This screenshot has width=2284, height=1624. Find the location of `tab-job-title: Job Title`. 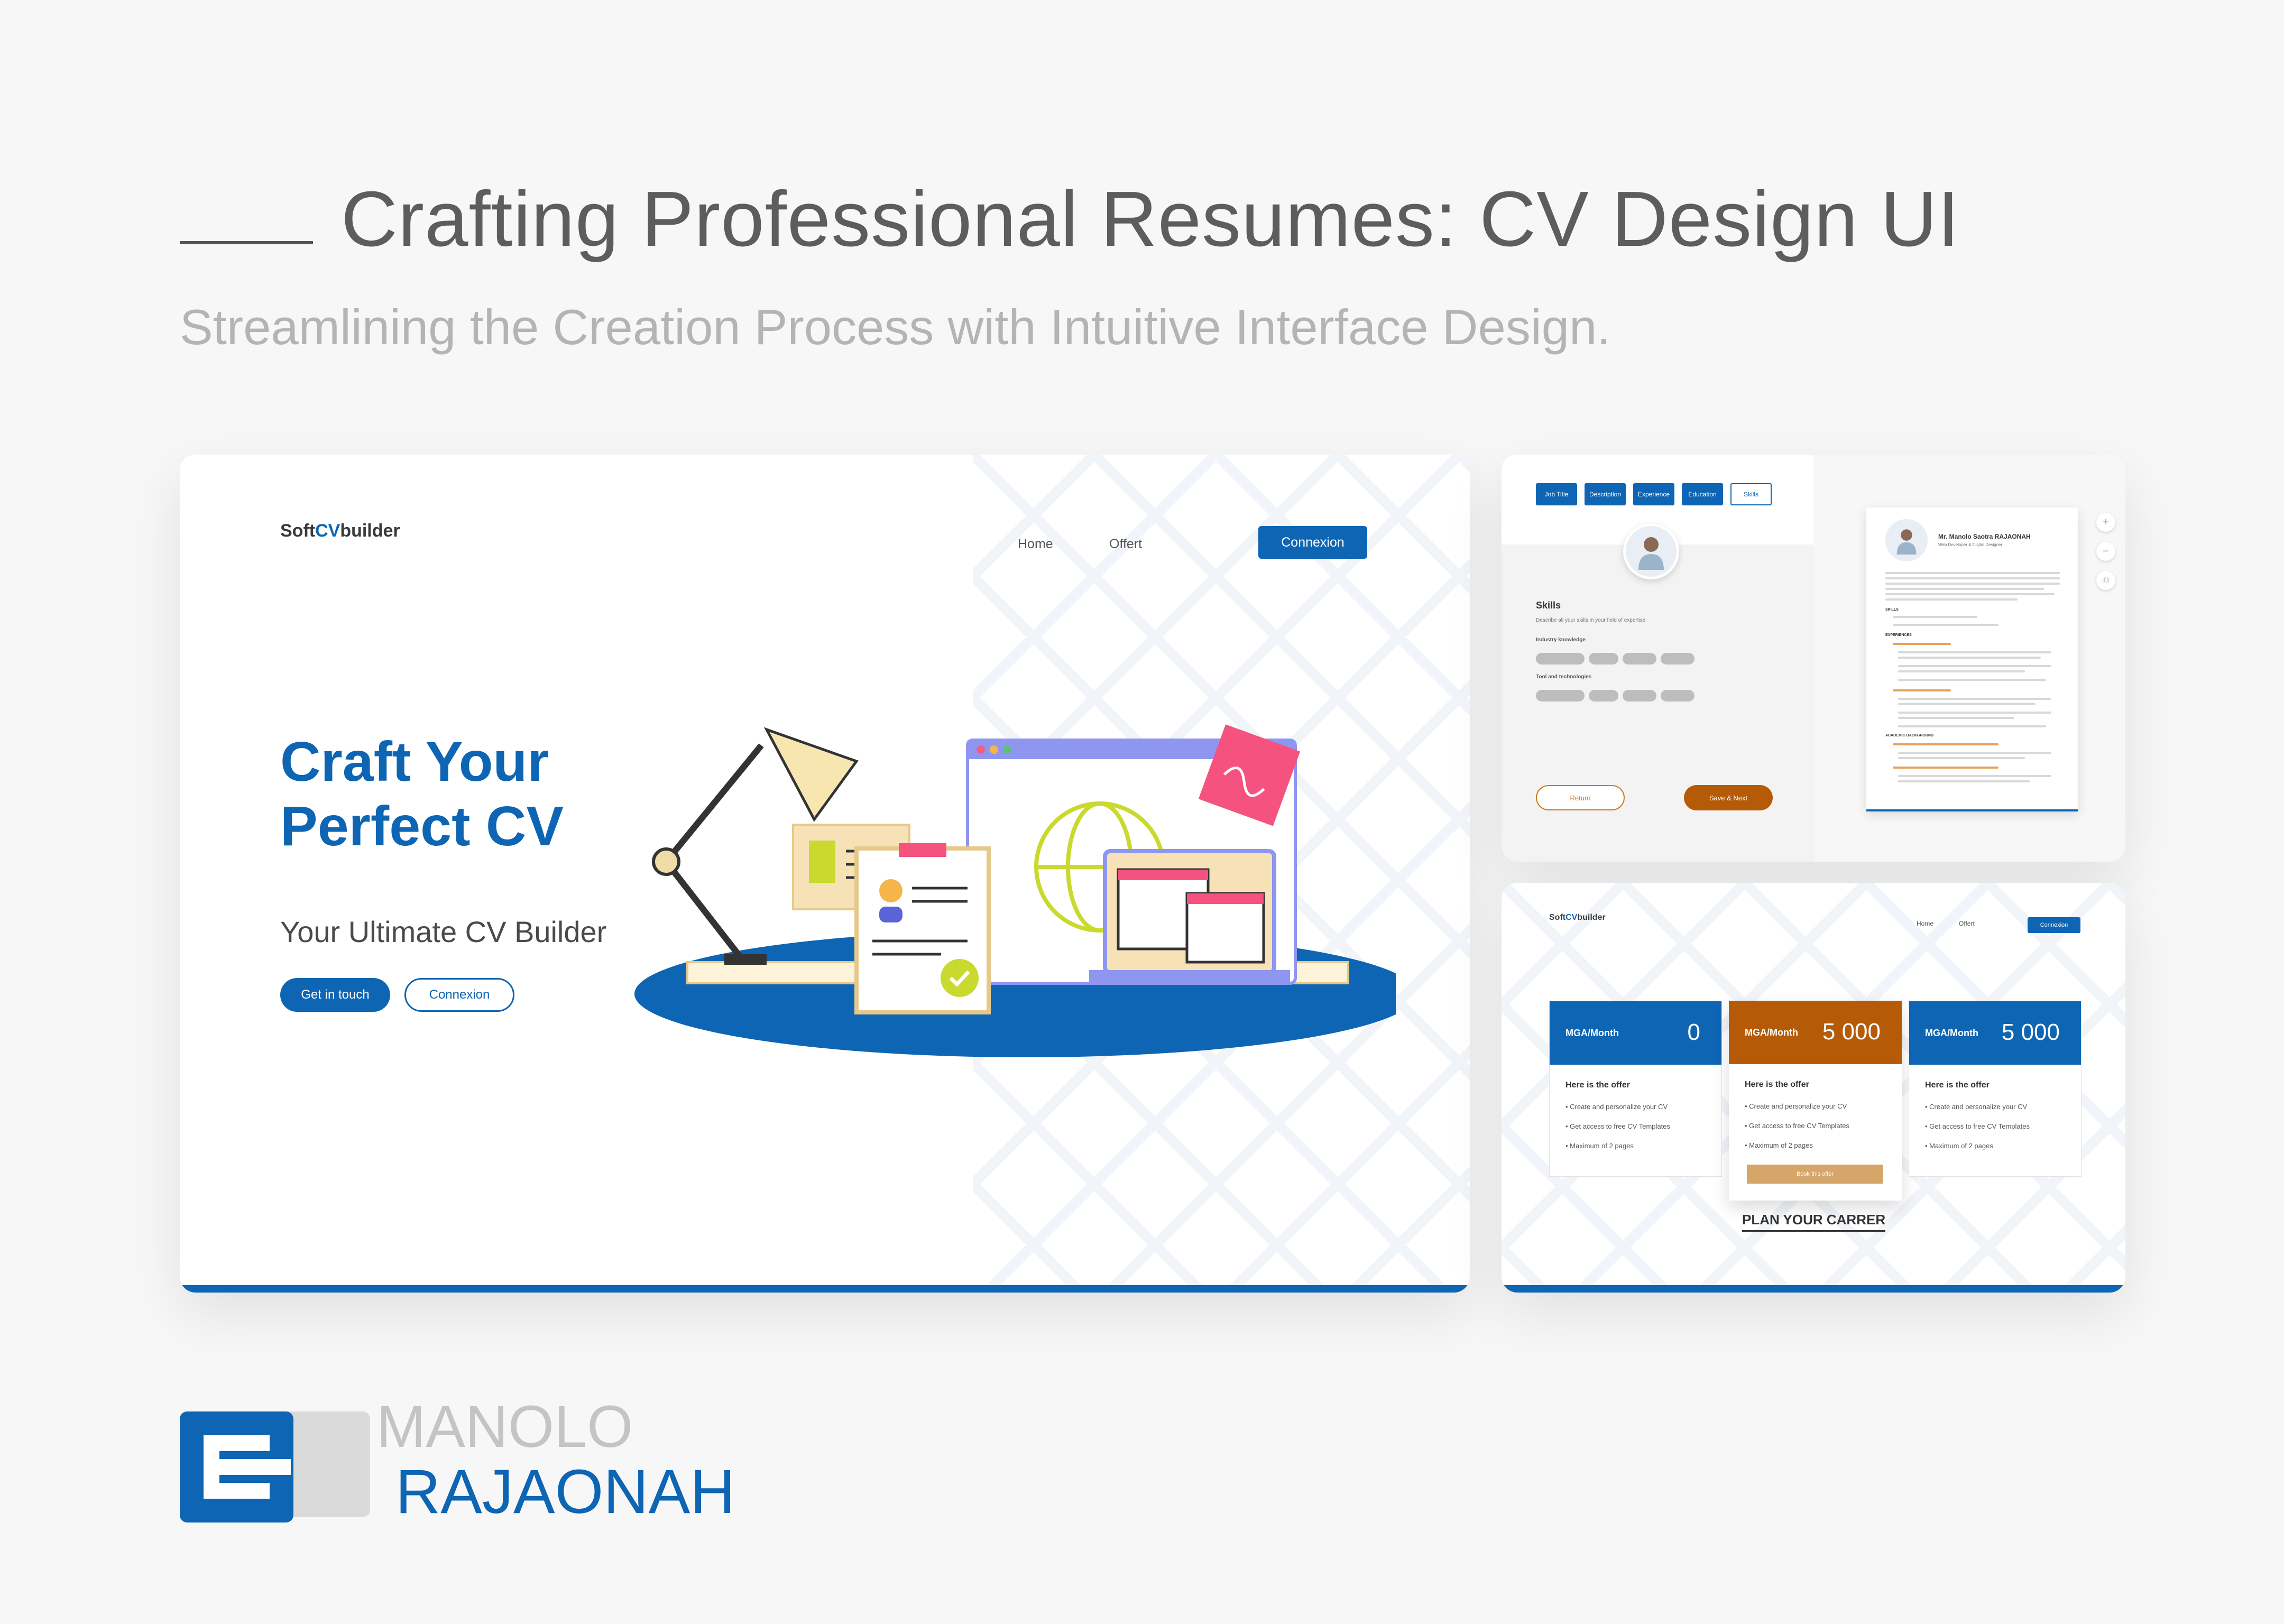

tab-job-title: Job Title is located at coordinates (1556, 494).